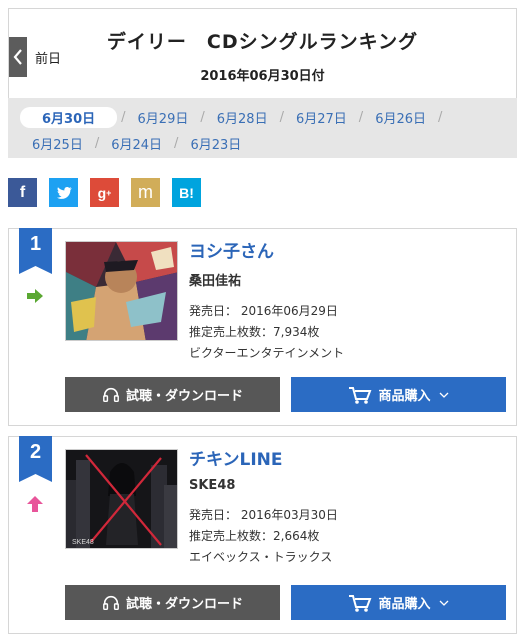 This screenshot has height=640, width=523. I want to click on trend-up-arrow-icon, so click(35, 504).